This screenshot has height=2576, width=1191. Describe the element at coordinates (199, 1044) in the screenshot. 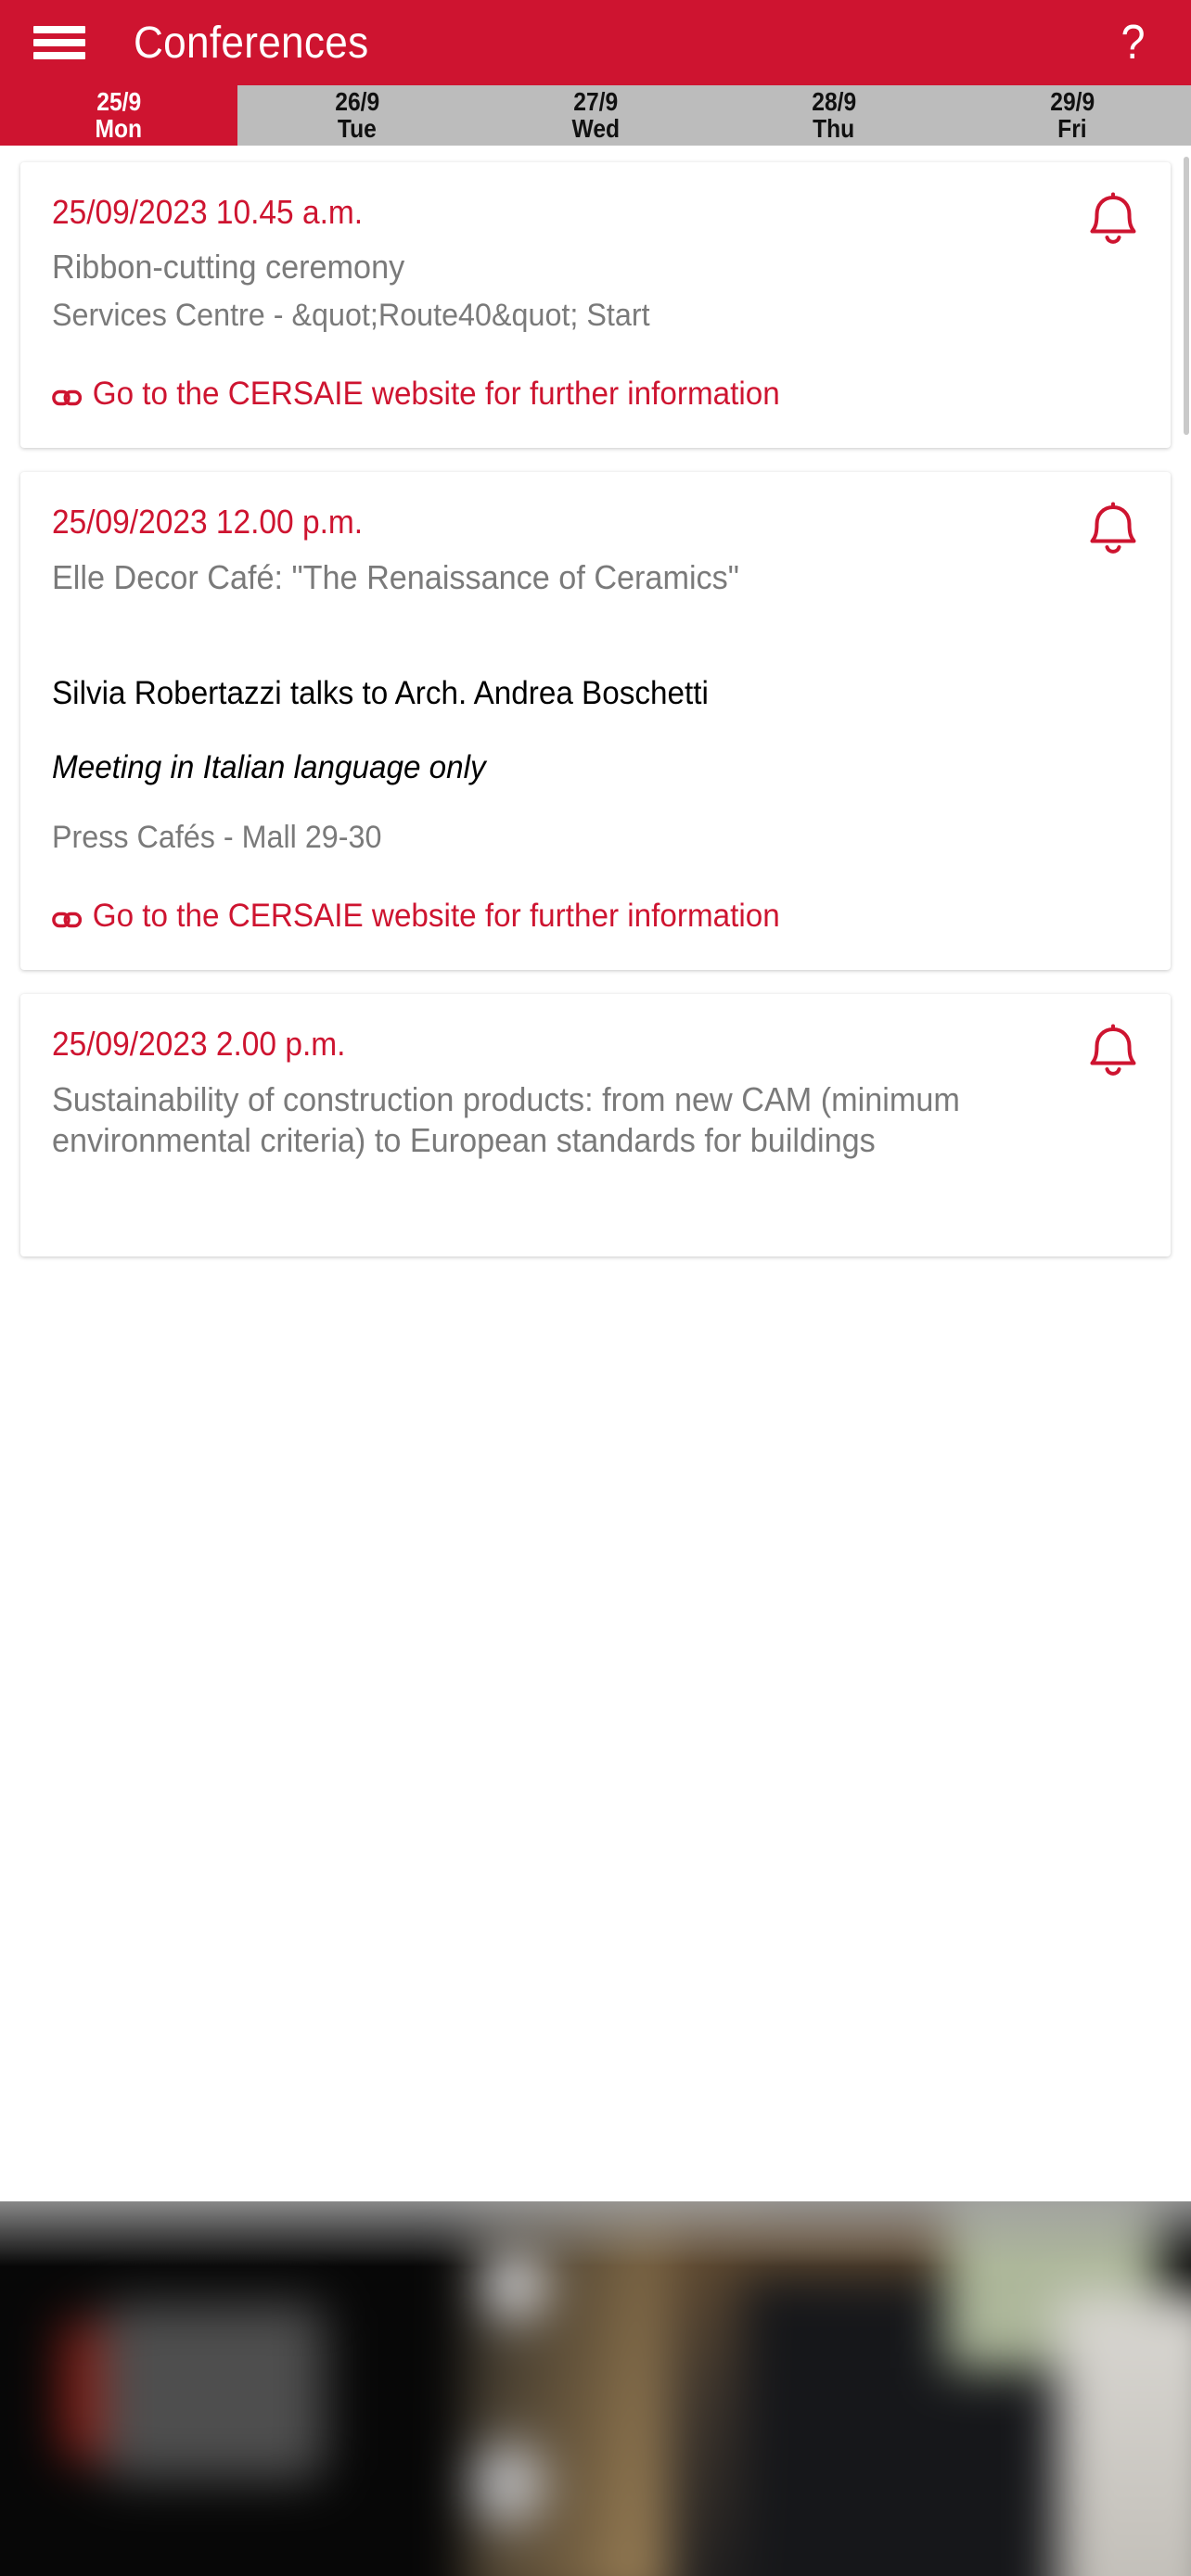

I see `event-datetime: 25/09/2023 2.00 p.m.` at that location.